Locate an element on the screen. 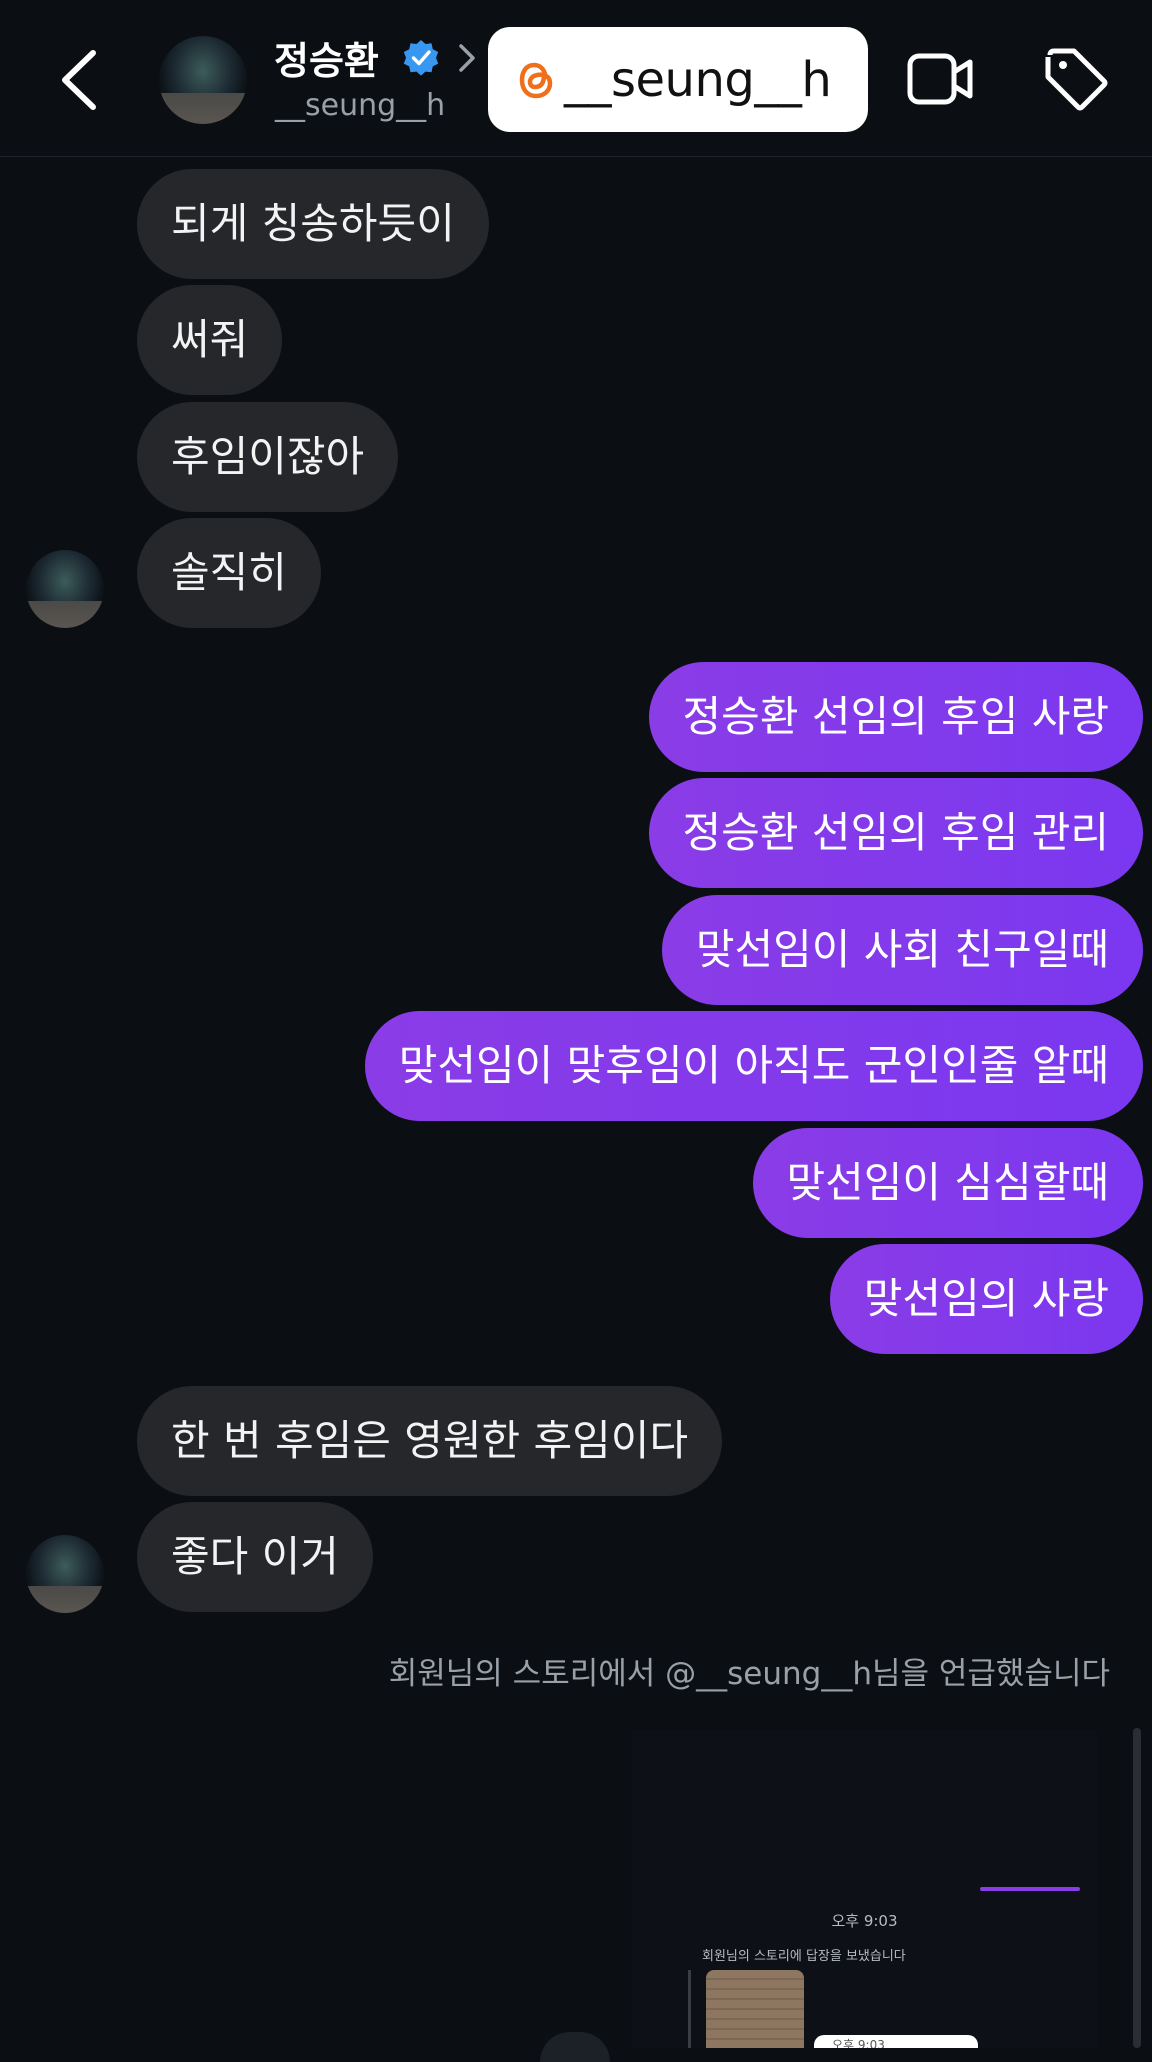  outgoing-message: 맞선임이 심심할때 is located at coordinates (947, 1183).